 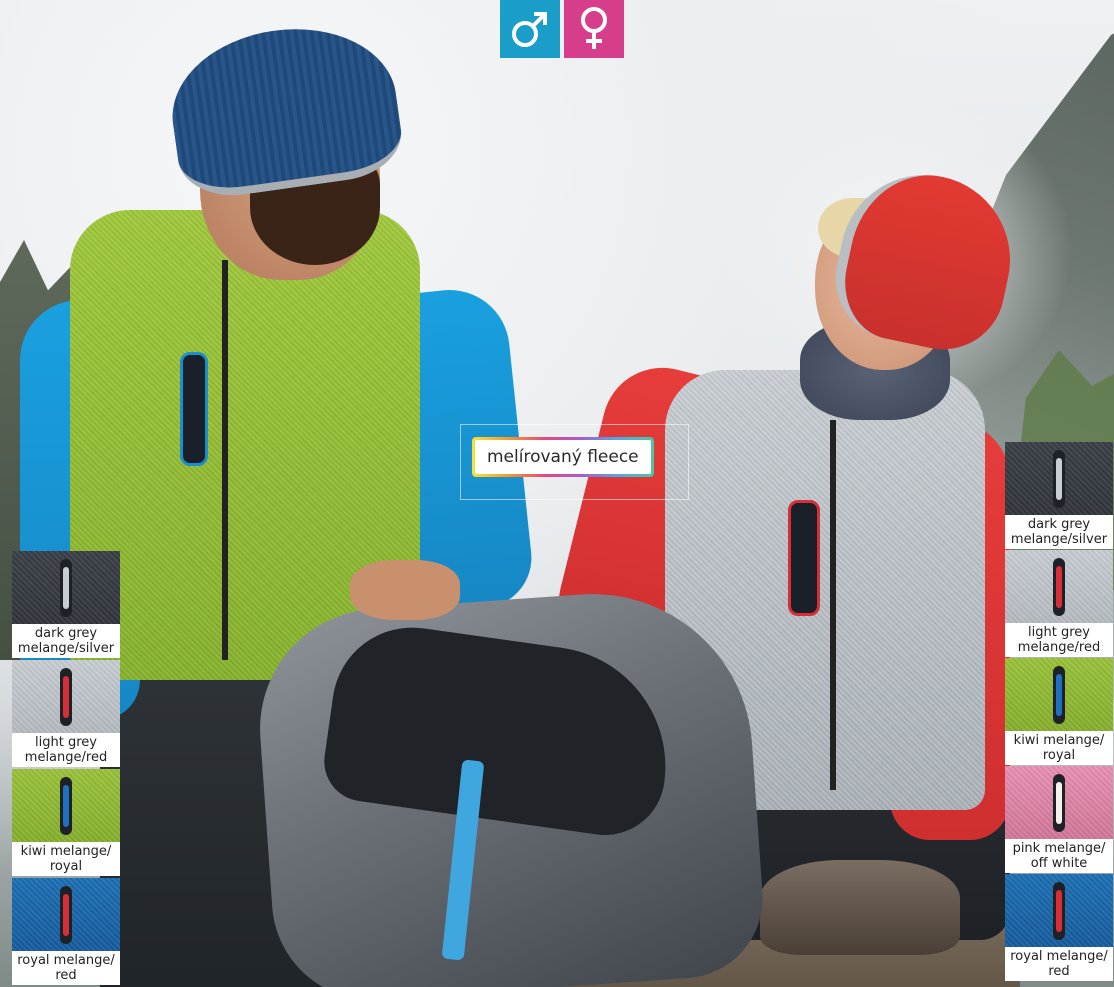 I want to click on swatch-right-dark-grey: dark grey melange/silver, so click(x=1059, y=495).